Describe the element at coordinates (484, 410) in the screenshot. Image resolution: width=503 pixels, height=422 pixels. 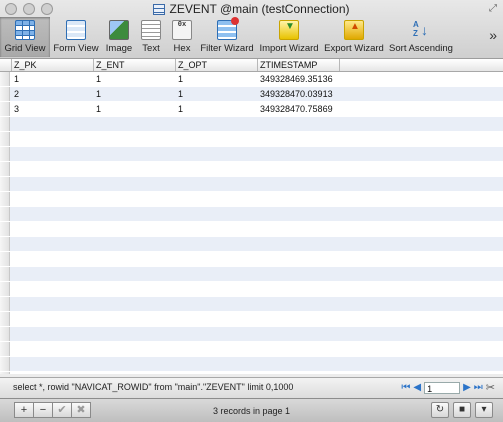
I see `options-menu-button: ▾` at that location.